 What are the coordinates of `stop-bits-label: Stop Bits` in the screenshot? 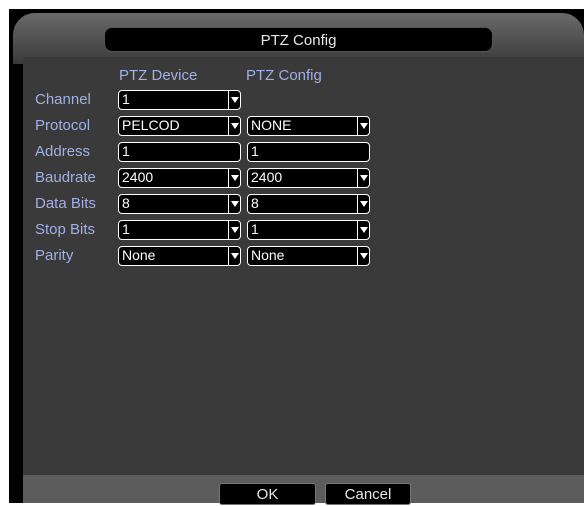 It's located at (65, 229).